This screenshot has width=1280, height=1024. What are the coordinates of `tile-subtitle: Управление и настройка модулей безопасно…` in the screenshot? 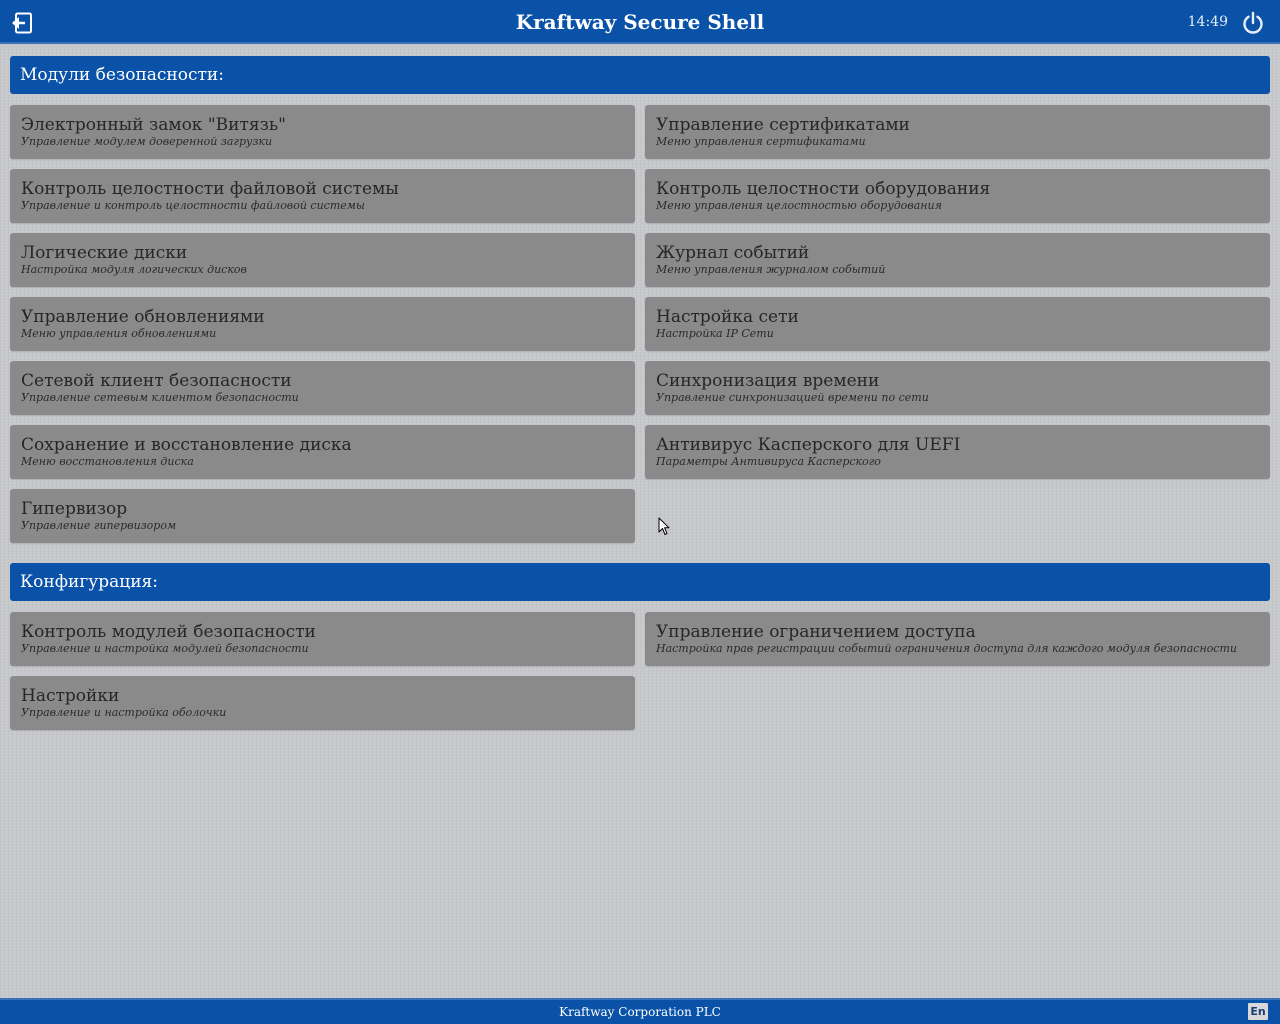 It's located at (165, 648).